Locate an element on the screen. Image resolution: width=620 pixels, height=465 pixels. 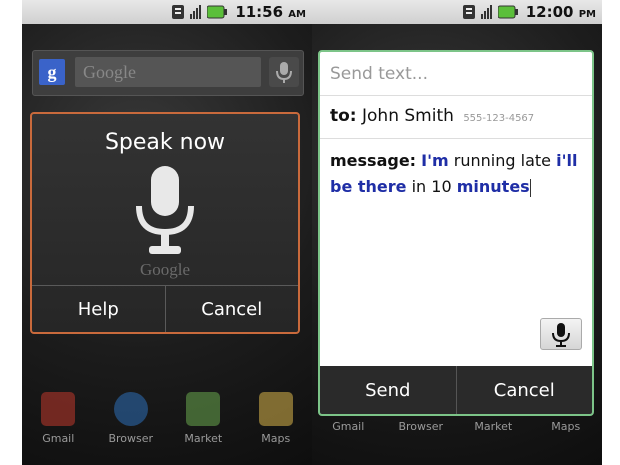
google-search-widget: g Google is located at coordinates (168, 73).